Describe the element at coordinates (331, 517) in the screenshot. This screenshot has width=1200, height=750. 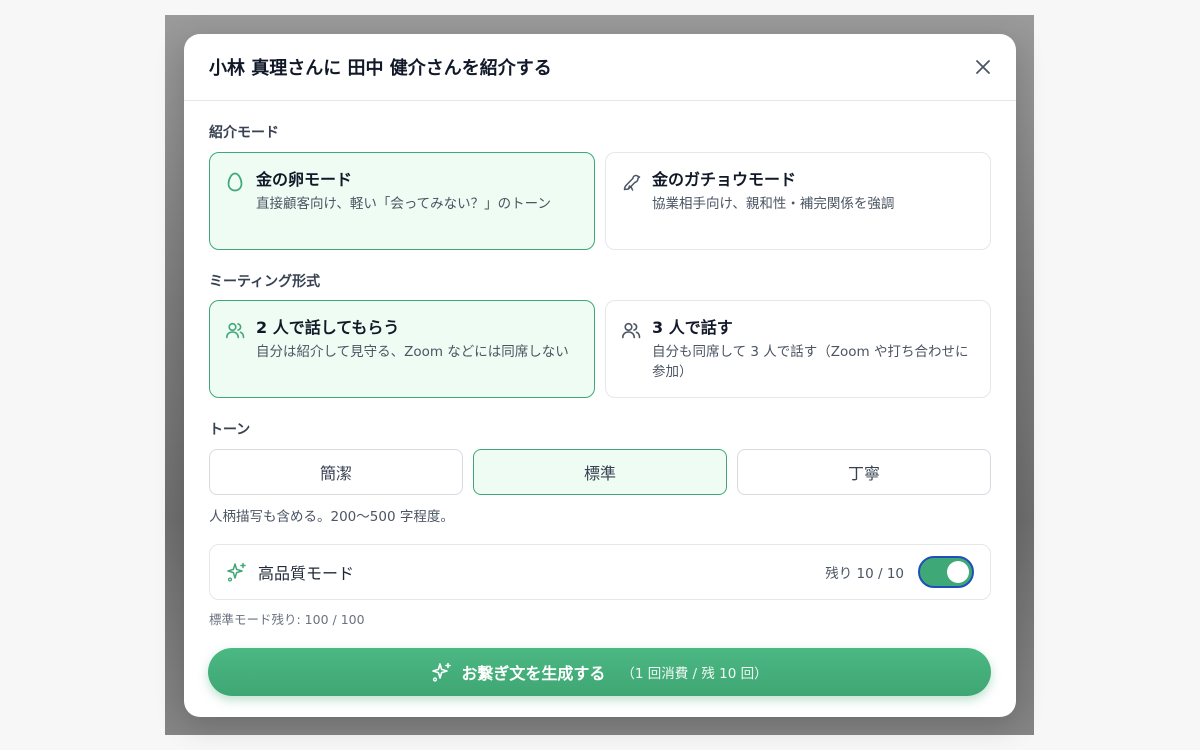
I see `tone-note: 人柄描写も含める。200〜500 字程度。` at that location.